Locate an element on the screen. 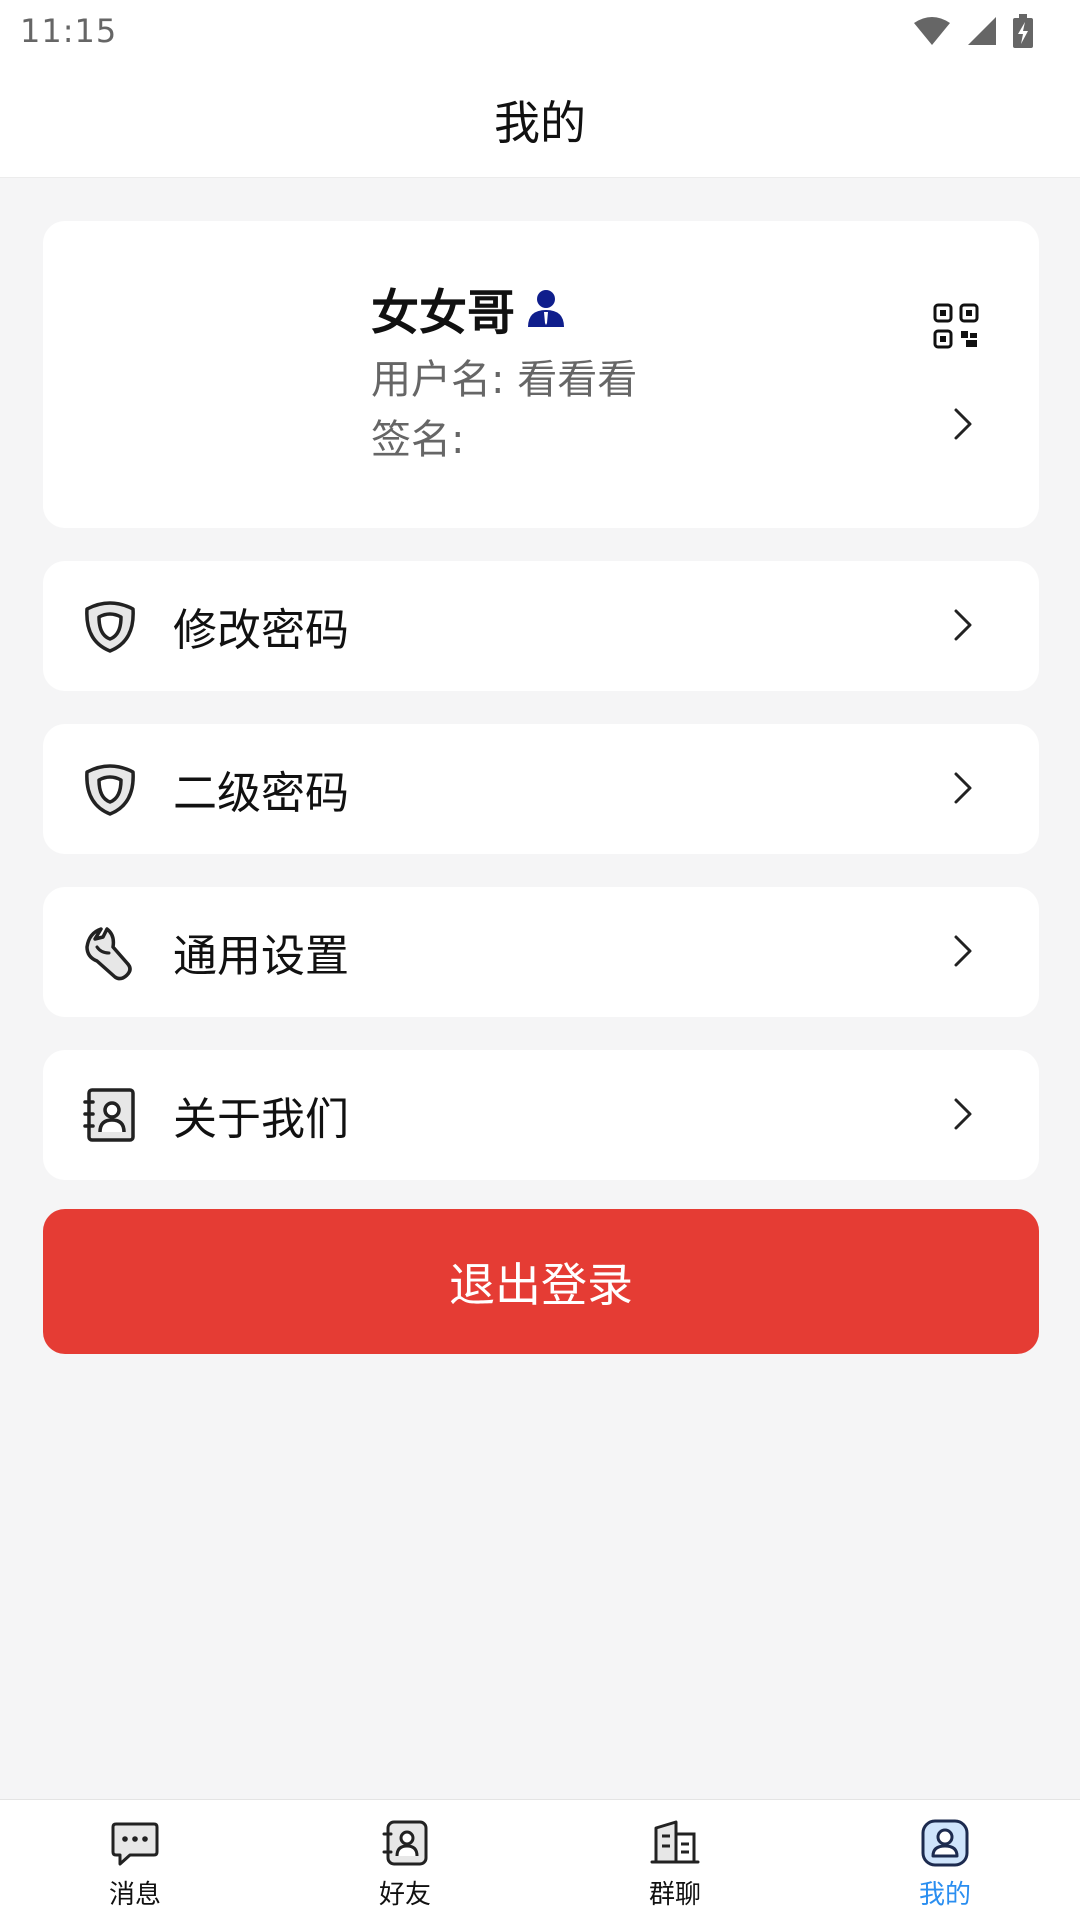  profile-username: 用户名: 看看看 is located at coordinates (504, 380).